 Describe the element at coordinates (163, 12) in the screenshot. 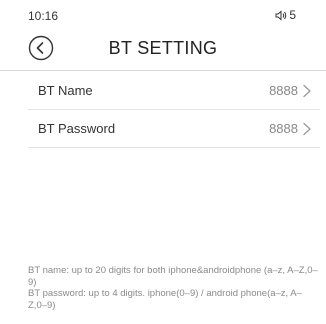

I see `status-bar: 10:16 5` at that location.